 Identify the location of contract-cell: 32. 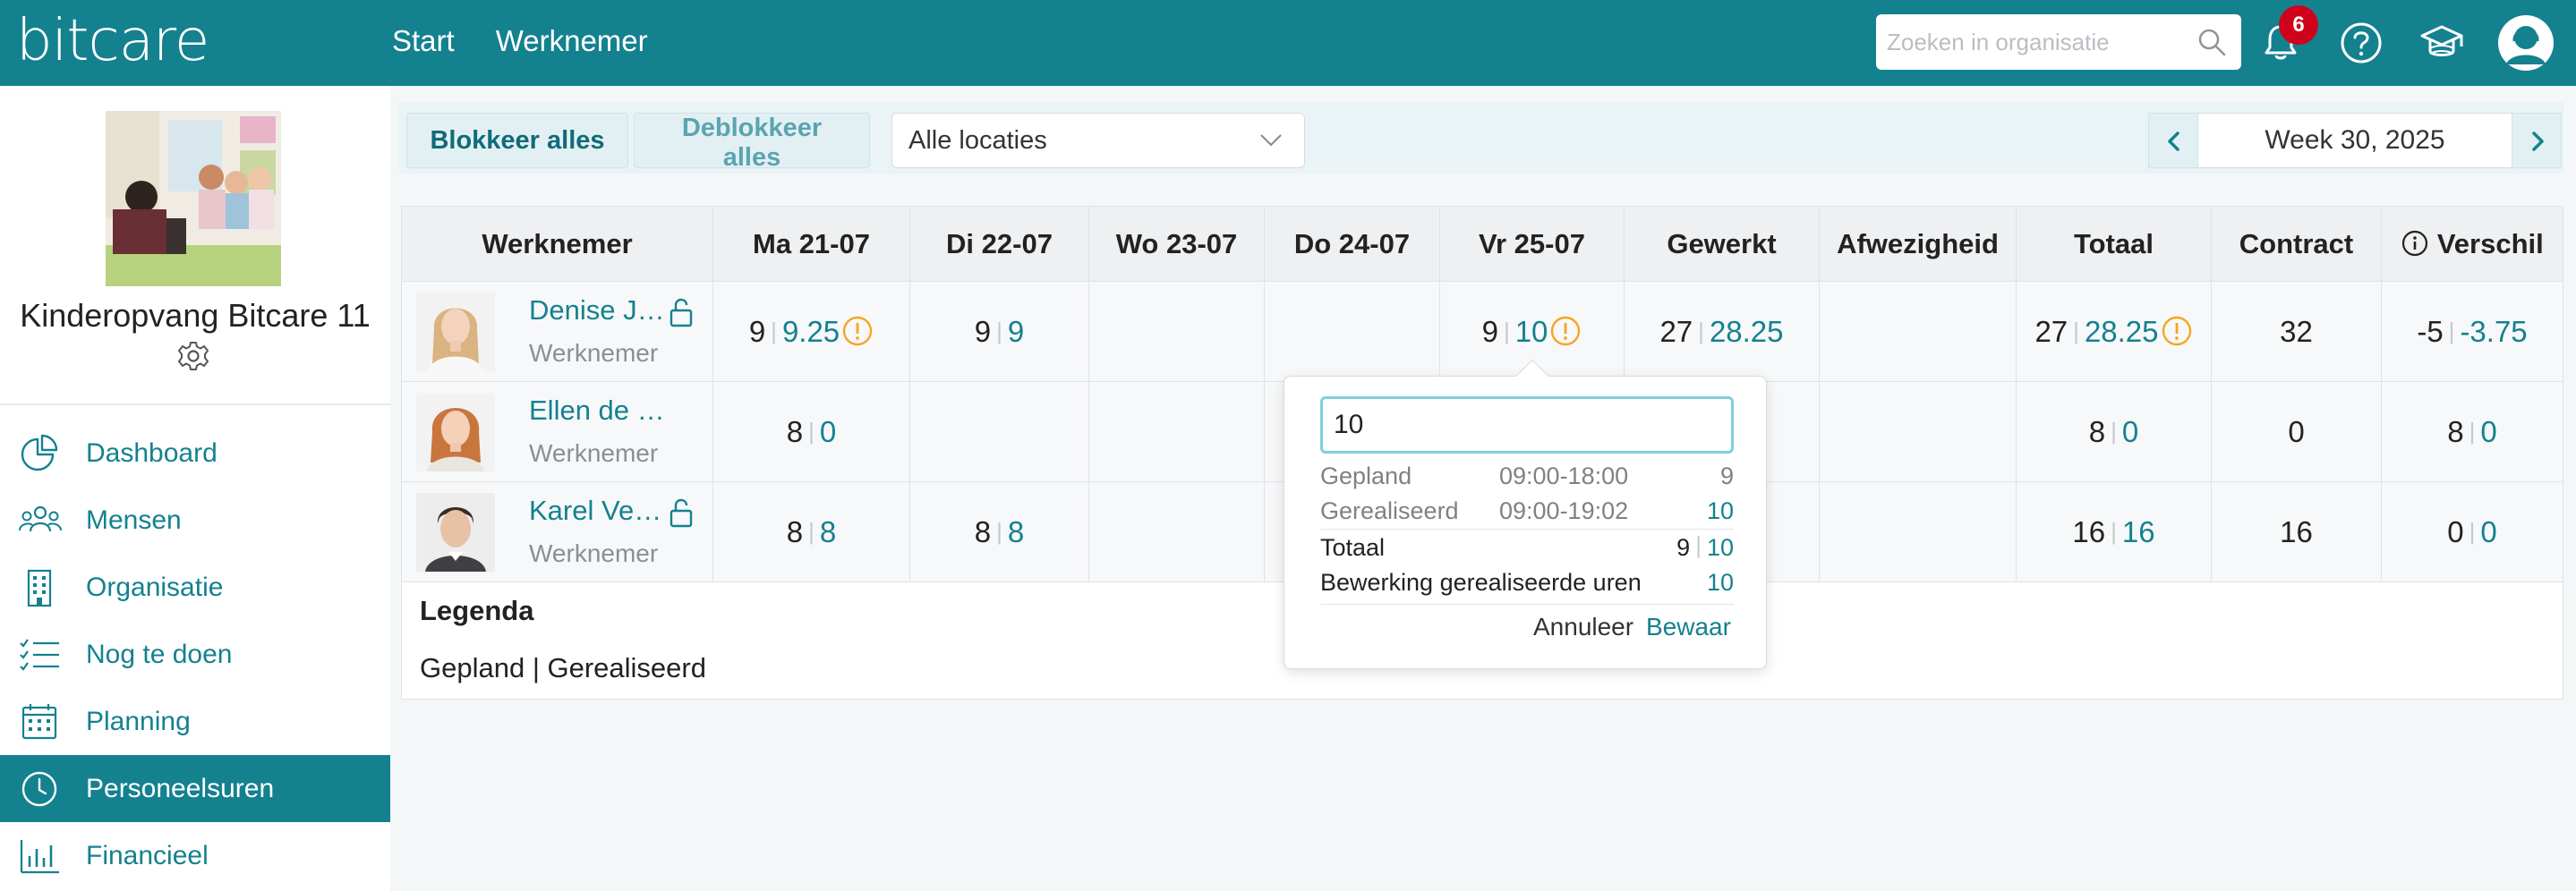
(2297, 332).